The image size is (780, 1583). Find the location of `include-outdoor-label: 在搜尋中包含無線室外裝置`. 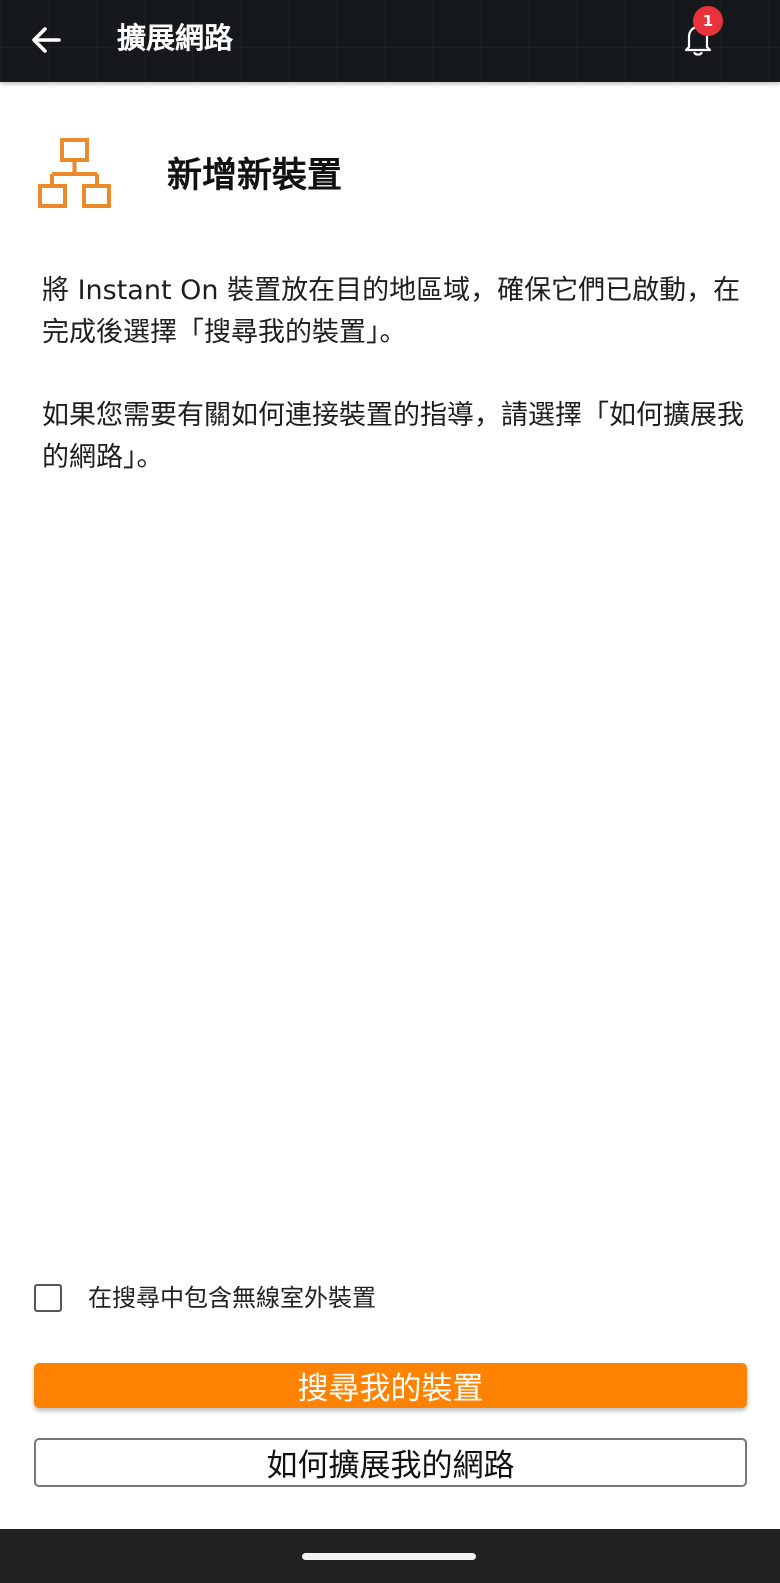

include-outdoor-label: 在搜尋中包含無線室外裝置 is located at coordinates (232, 1298).